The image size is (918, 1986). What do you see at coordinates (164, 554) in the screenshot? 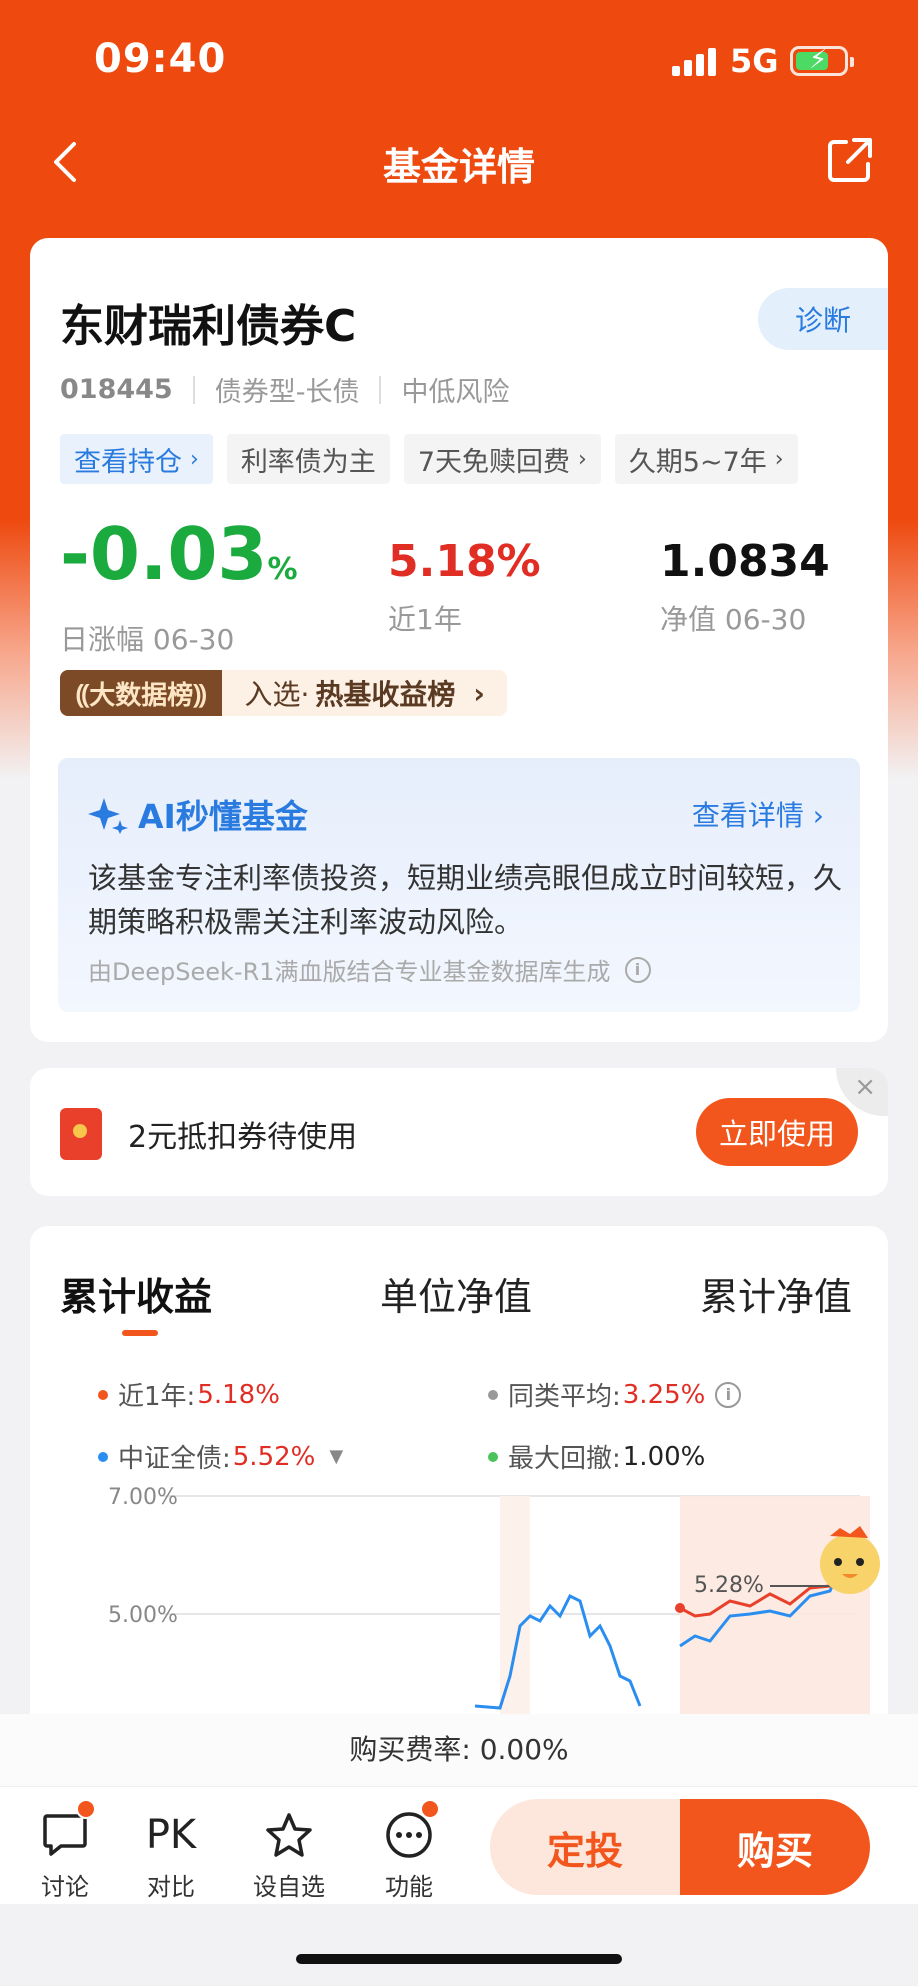
I see `daily-change-value: -0.03` at bounding box center [164, 554].